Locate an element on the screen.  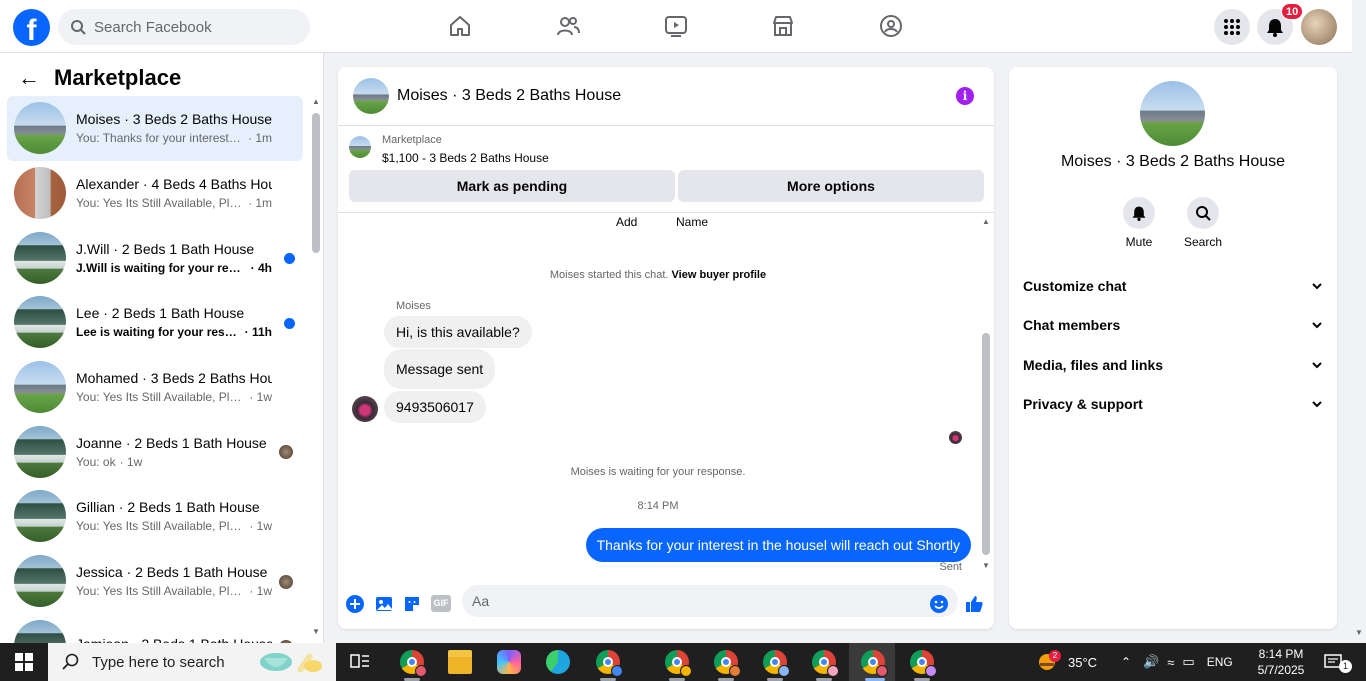
sidebar-scrollbar is located at coordinates (316, 183).